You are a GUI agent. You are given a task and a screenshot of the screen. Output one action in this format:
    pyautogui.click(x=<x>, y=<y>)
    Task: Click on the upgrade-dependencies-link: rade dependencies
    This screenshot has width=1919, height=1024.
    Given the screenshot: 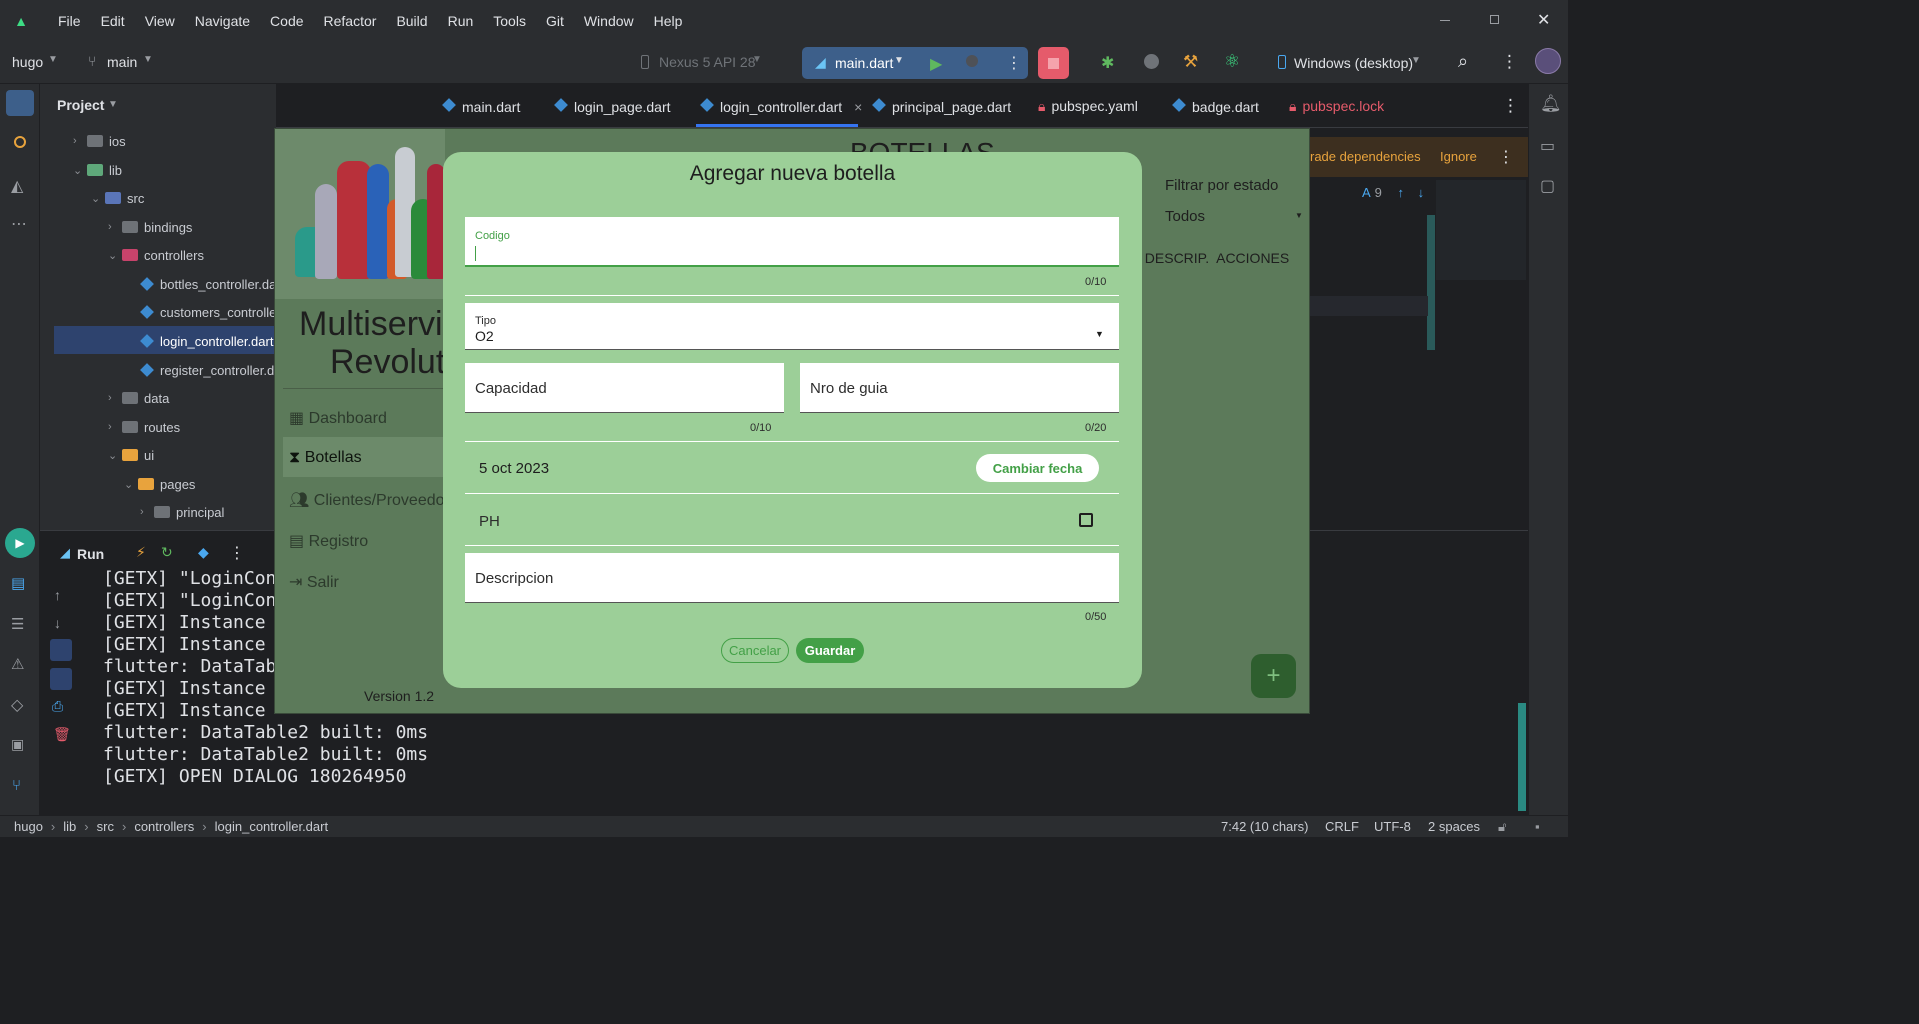 What is the action you would take?
    pyautogui.click(x=1365, y=156)
    